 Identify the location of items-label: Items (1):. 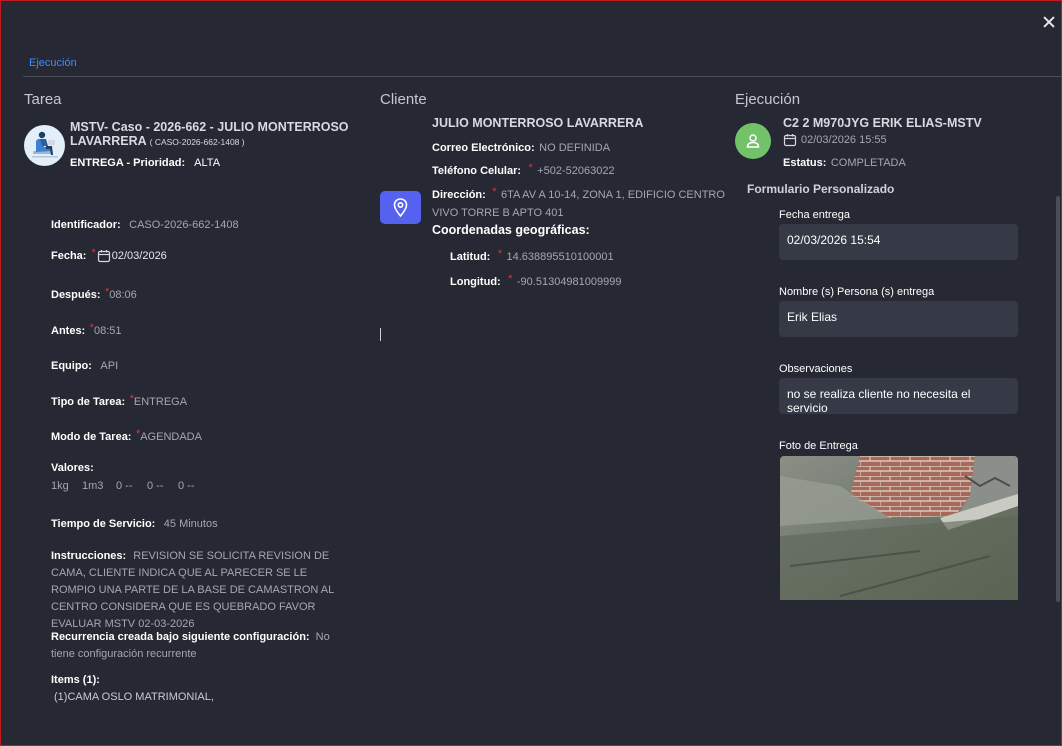
(75, 680).